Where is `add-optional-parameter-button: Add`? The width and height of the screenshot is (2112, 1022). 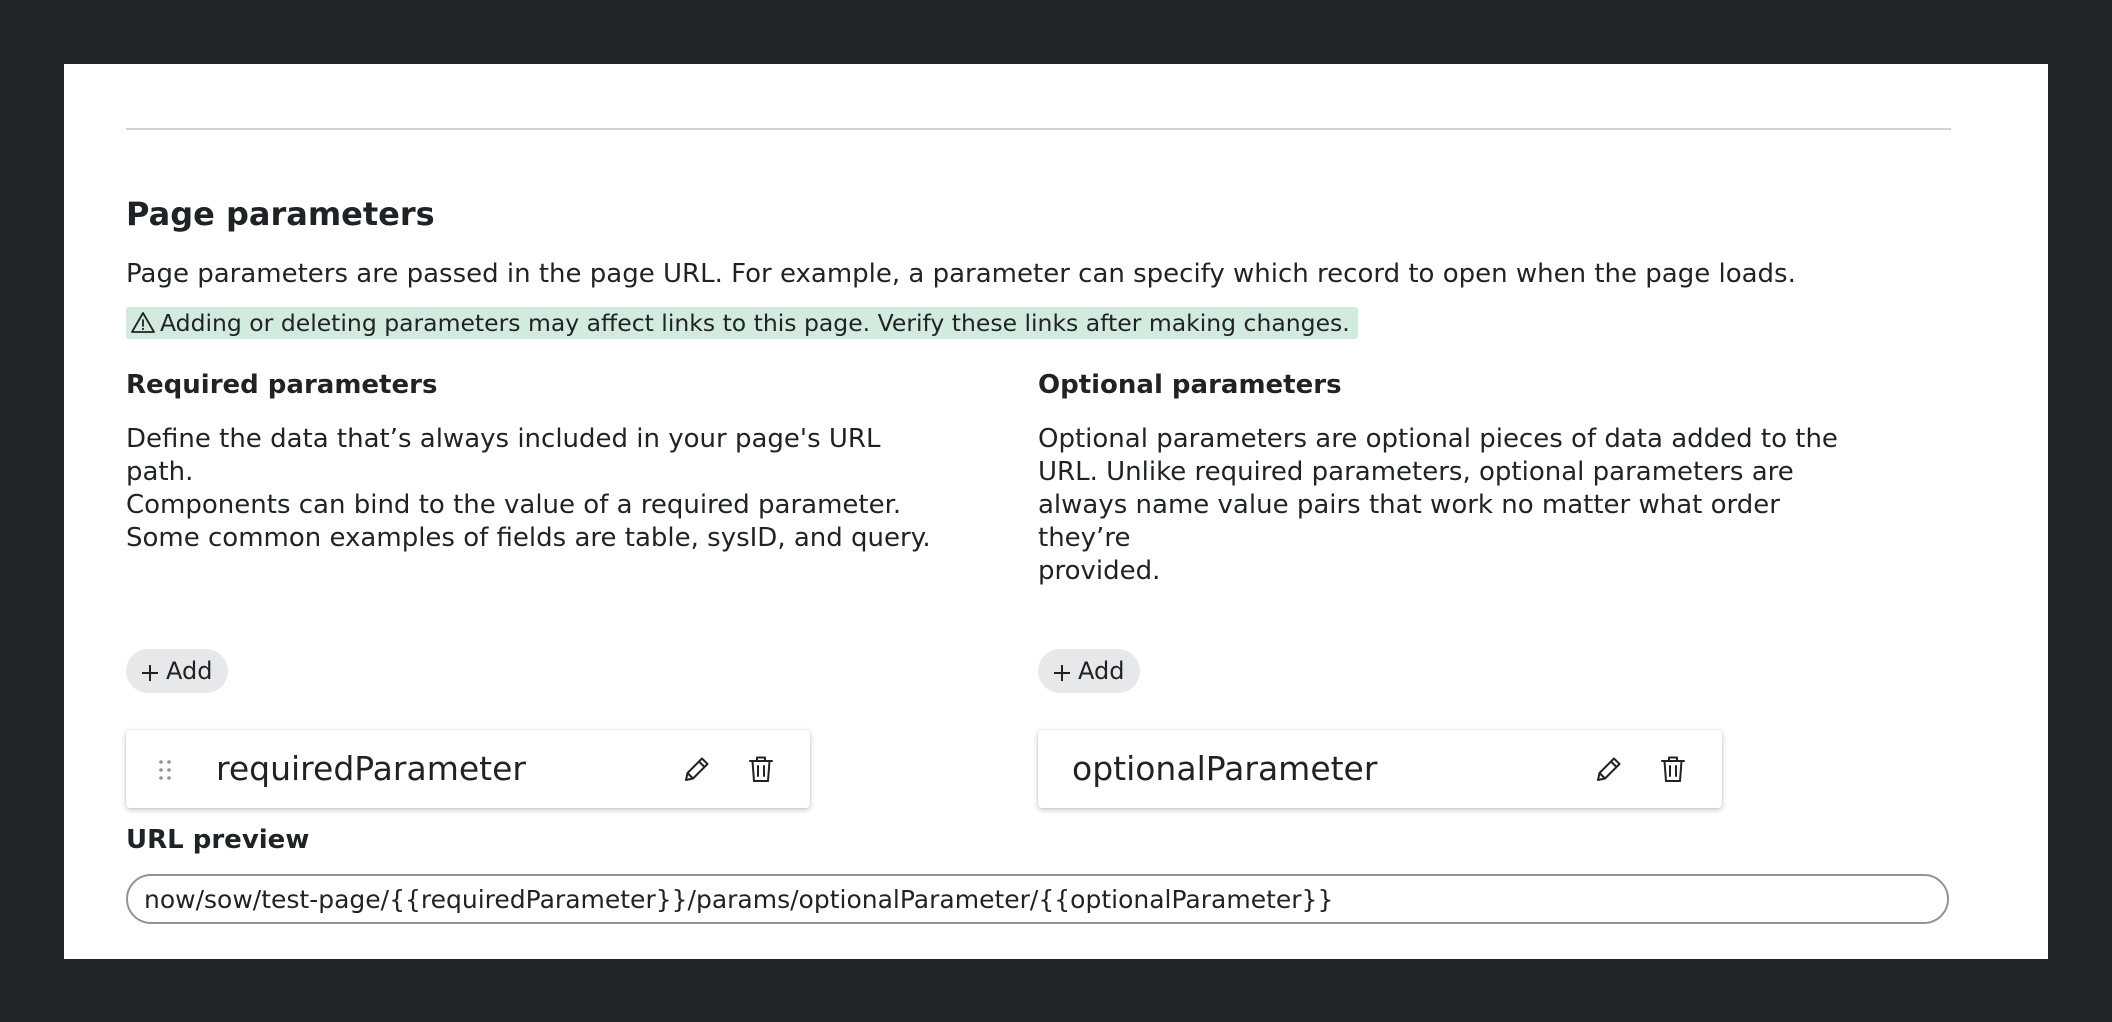
add-optional-parameter-button: Add is located at coordinates (1089, 671).